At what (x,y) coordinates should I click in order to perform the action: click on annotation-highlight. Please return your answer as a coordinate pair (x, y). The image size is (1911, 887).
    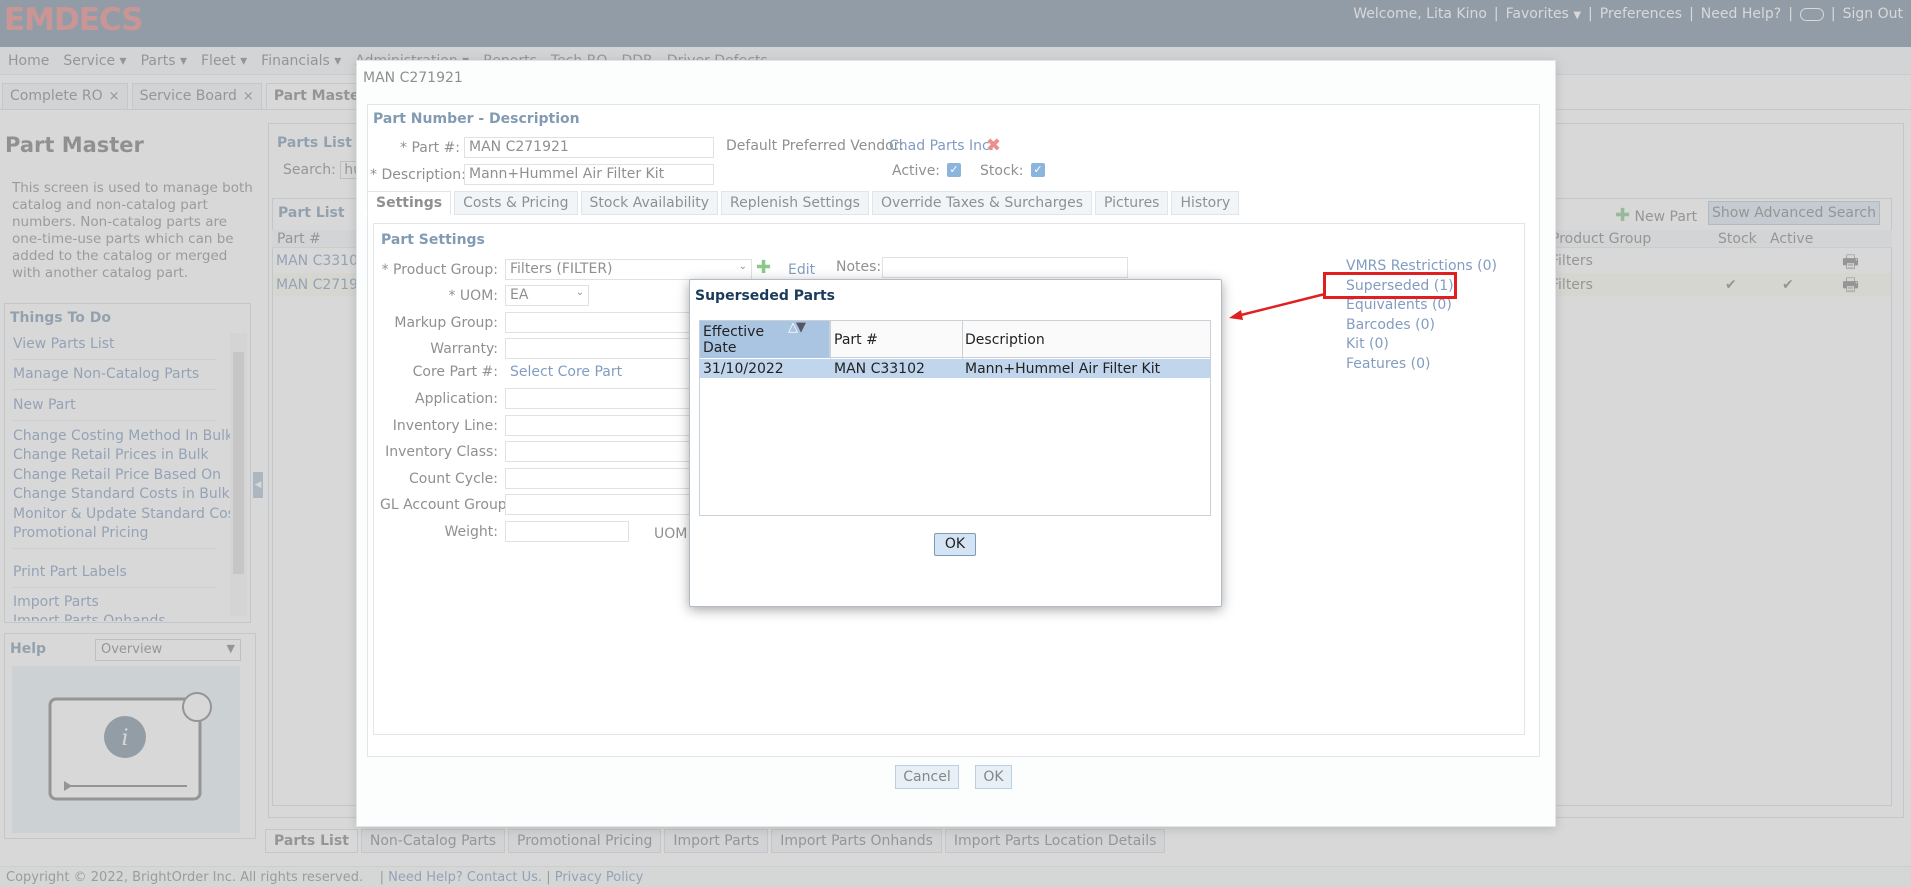
    Looking at the image, I should click on (1390, 285).